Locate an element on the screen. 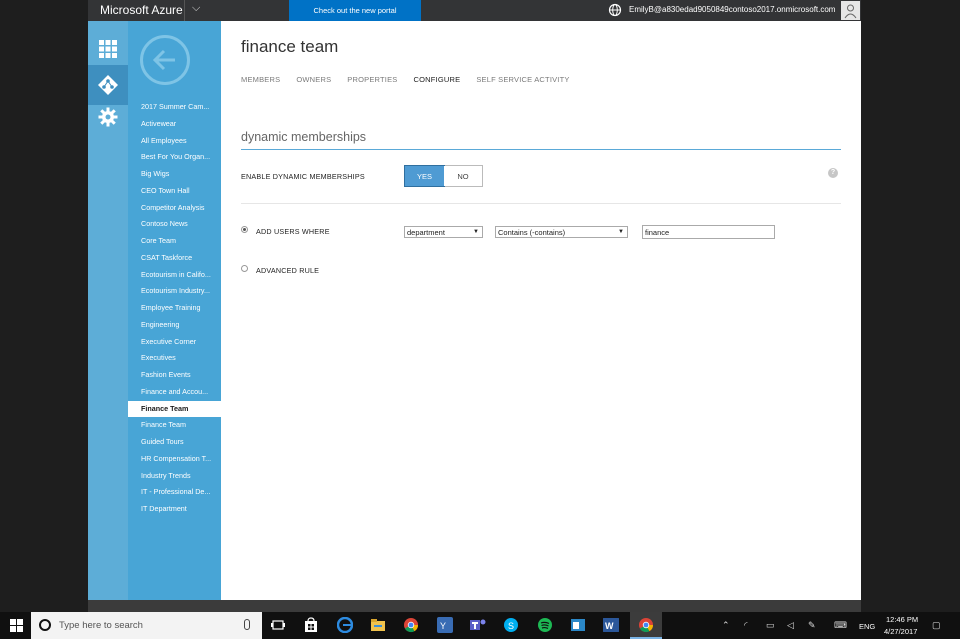 This screenshot has height=639, width=960. back-arrow-icon is located at coordinates (163, 60).